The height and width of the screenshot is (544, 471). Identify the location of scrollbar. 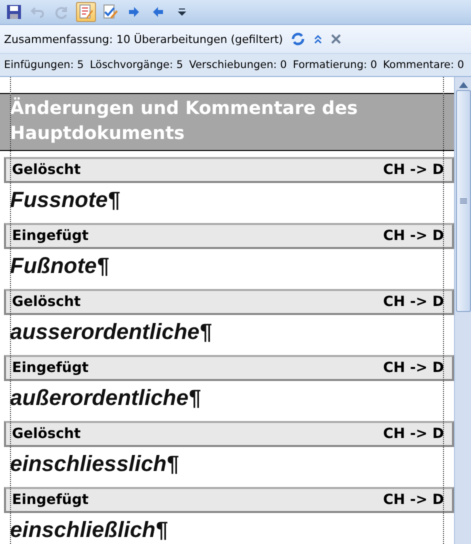
(462, 310).